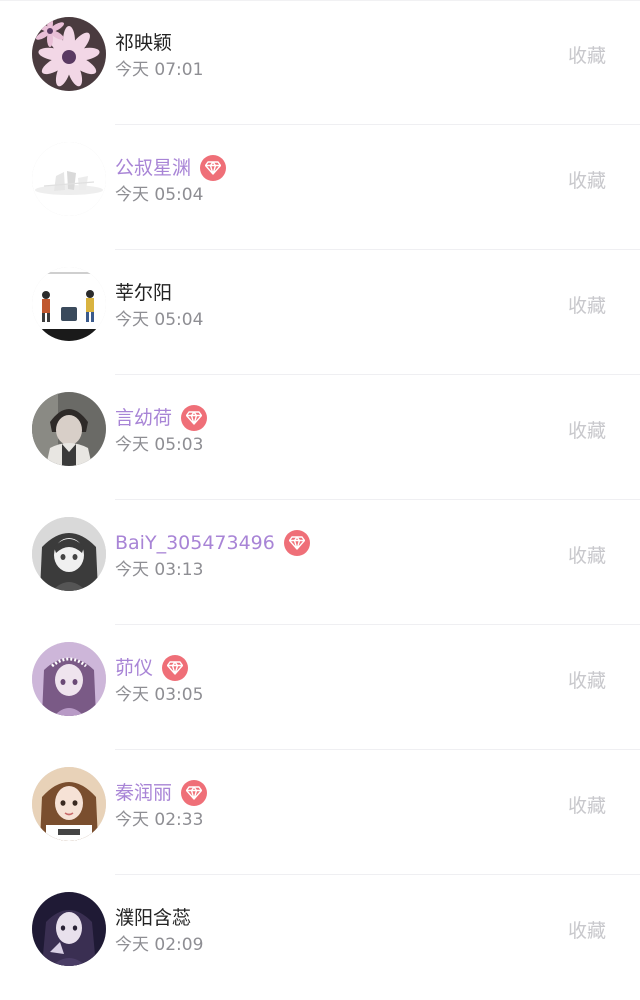 This screenshot has height=1000, width=640. I want to click on travelers-illustration-icon, so click(69, 304).